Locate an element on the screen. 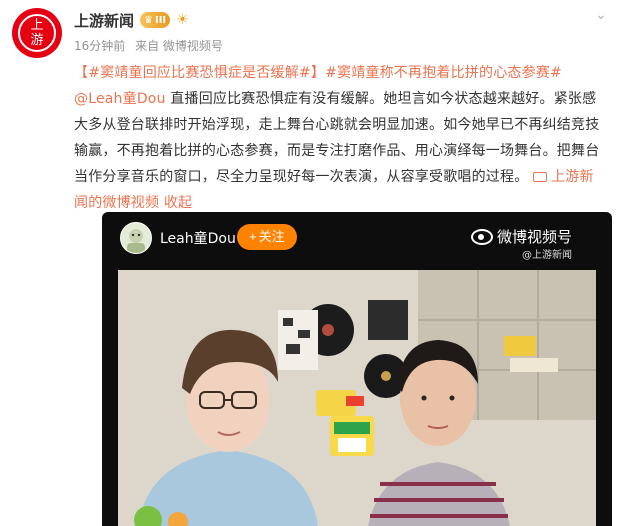 The width and height of the screenshot is (620, 526). account-name: 上游新闻 is located at coordinates (104, 20).